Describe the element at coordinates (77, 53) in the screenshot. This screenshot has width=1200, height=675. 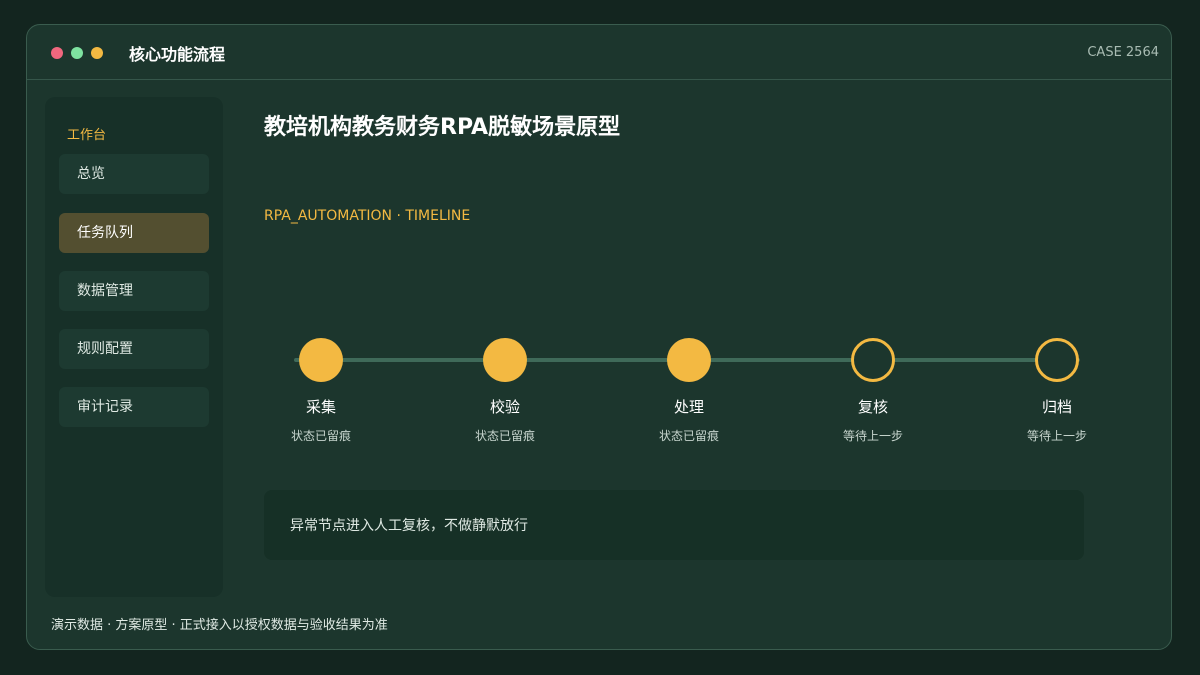
I see `maximize-dot` at that location.